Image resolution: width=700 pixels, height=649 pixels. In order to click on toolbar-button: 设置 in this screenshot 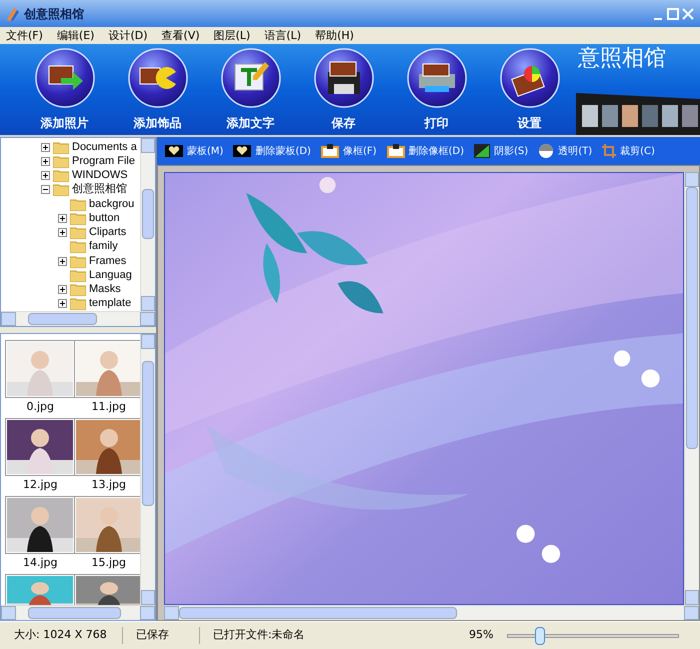, I will do `click(529, 90)`.